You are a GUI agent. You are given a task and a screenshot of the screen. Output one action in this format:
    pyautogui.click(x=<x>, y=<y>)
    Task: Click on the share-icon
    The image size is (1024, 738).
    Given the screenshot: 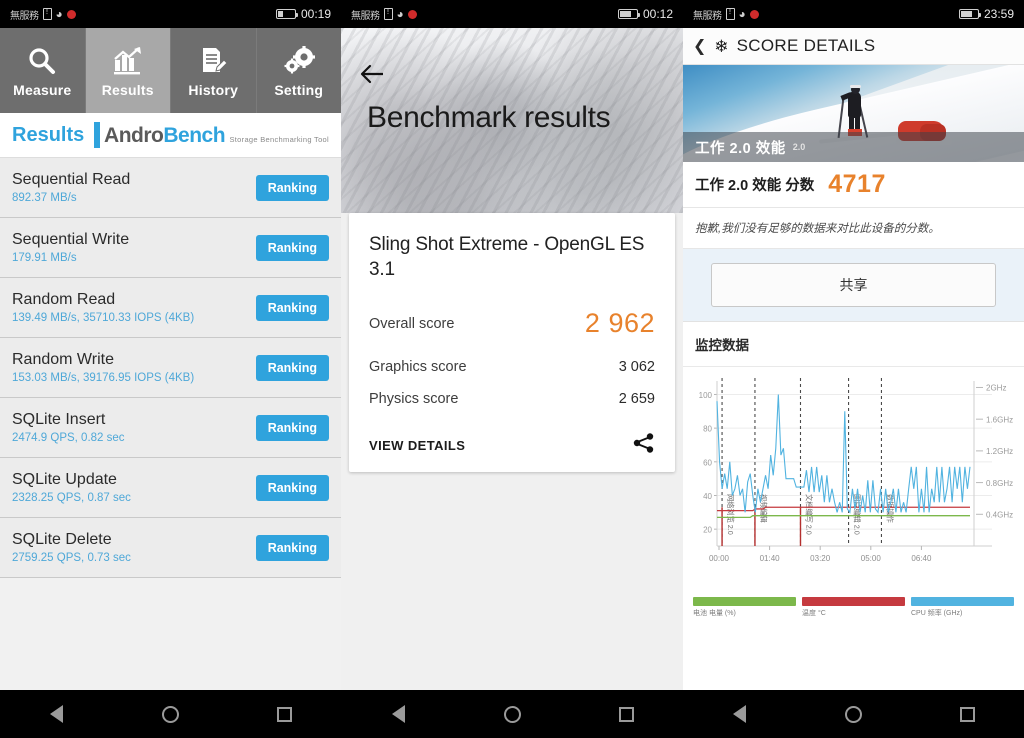 What is the action you would take?
    pyautogui.click(x=644, y=445)
    